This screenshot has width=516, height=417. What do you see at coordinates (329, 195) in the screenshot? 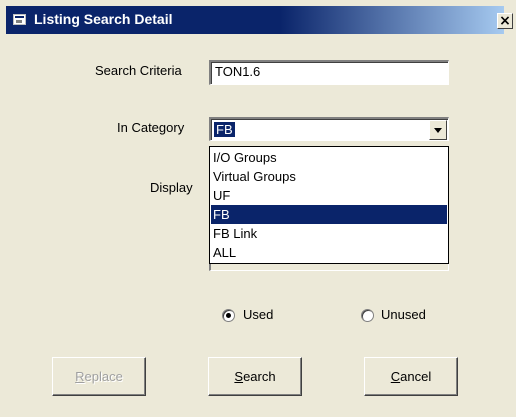
I see `category-option: UF` at bounding box center [329, 195].